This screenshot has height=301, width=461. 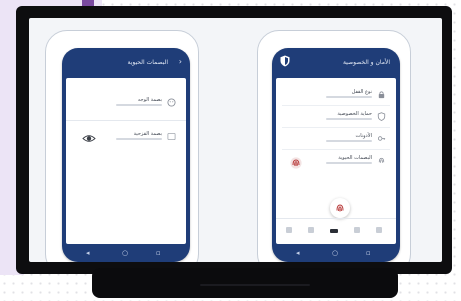 I want to click on list-item-face: بصمة الوجه, so click(x=126, y=105).